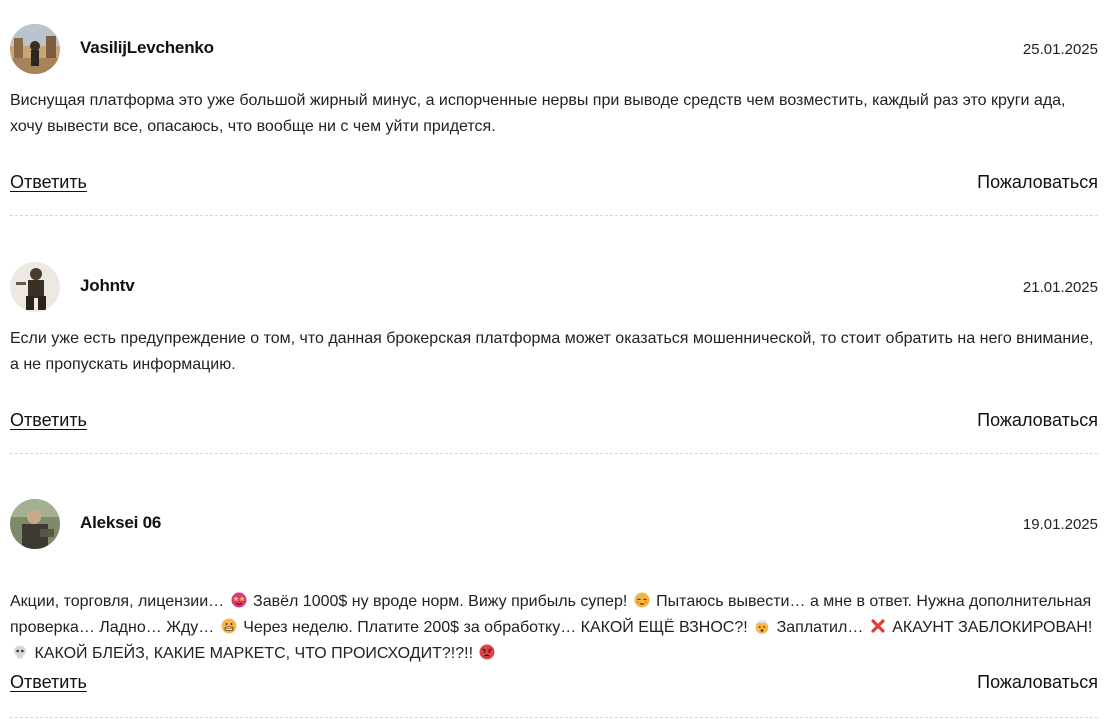  Describe the element at coordinates (878, 626) in the screenshot. I see `cross-mark-icon` at that location.